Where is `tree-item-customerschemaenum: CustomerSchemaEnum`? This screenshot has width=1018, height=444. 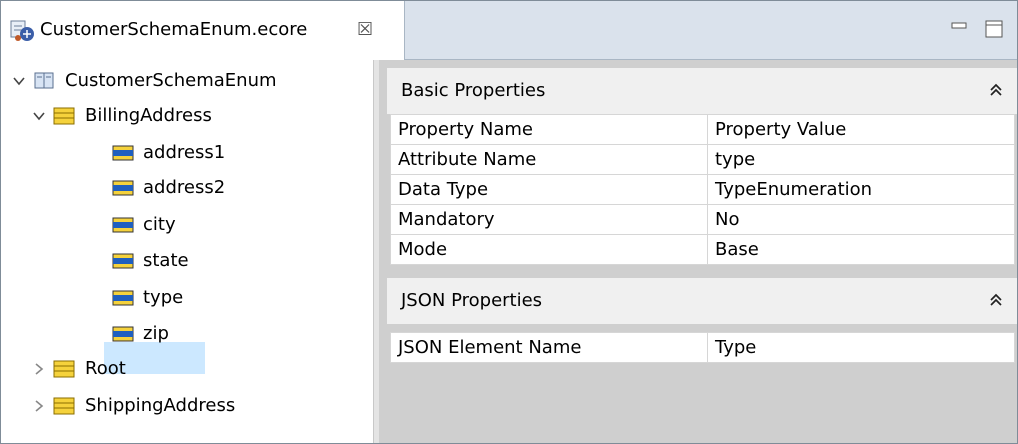
tree-item-customerschemaenum: CustomerSchemaEnum is located at coordinates (181, 84).